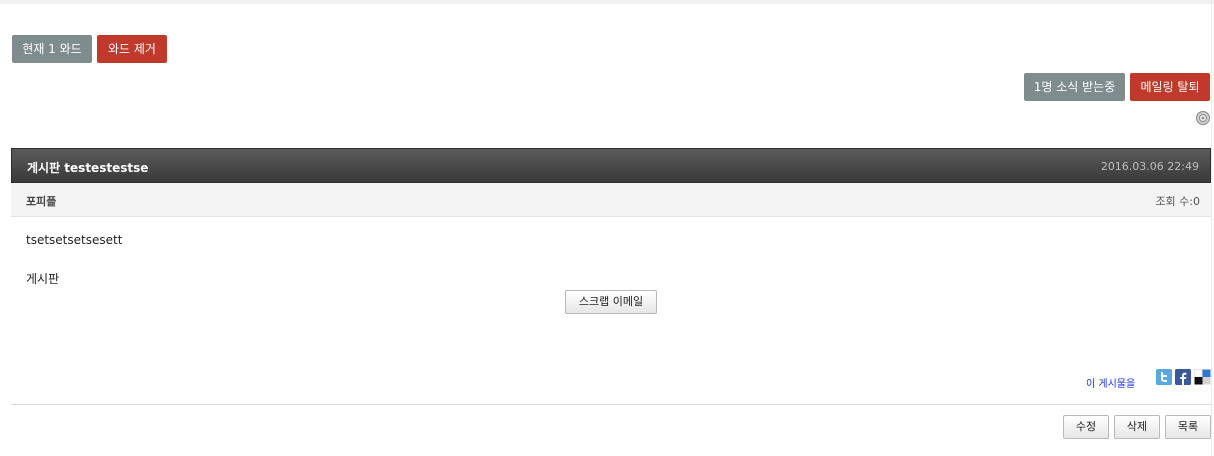 The height and width of the screenshot is (456, 1214). I want to click on facebook-icon, so click(1183, 377).